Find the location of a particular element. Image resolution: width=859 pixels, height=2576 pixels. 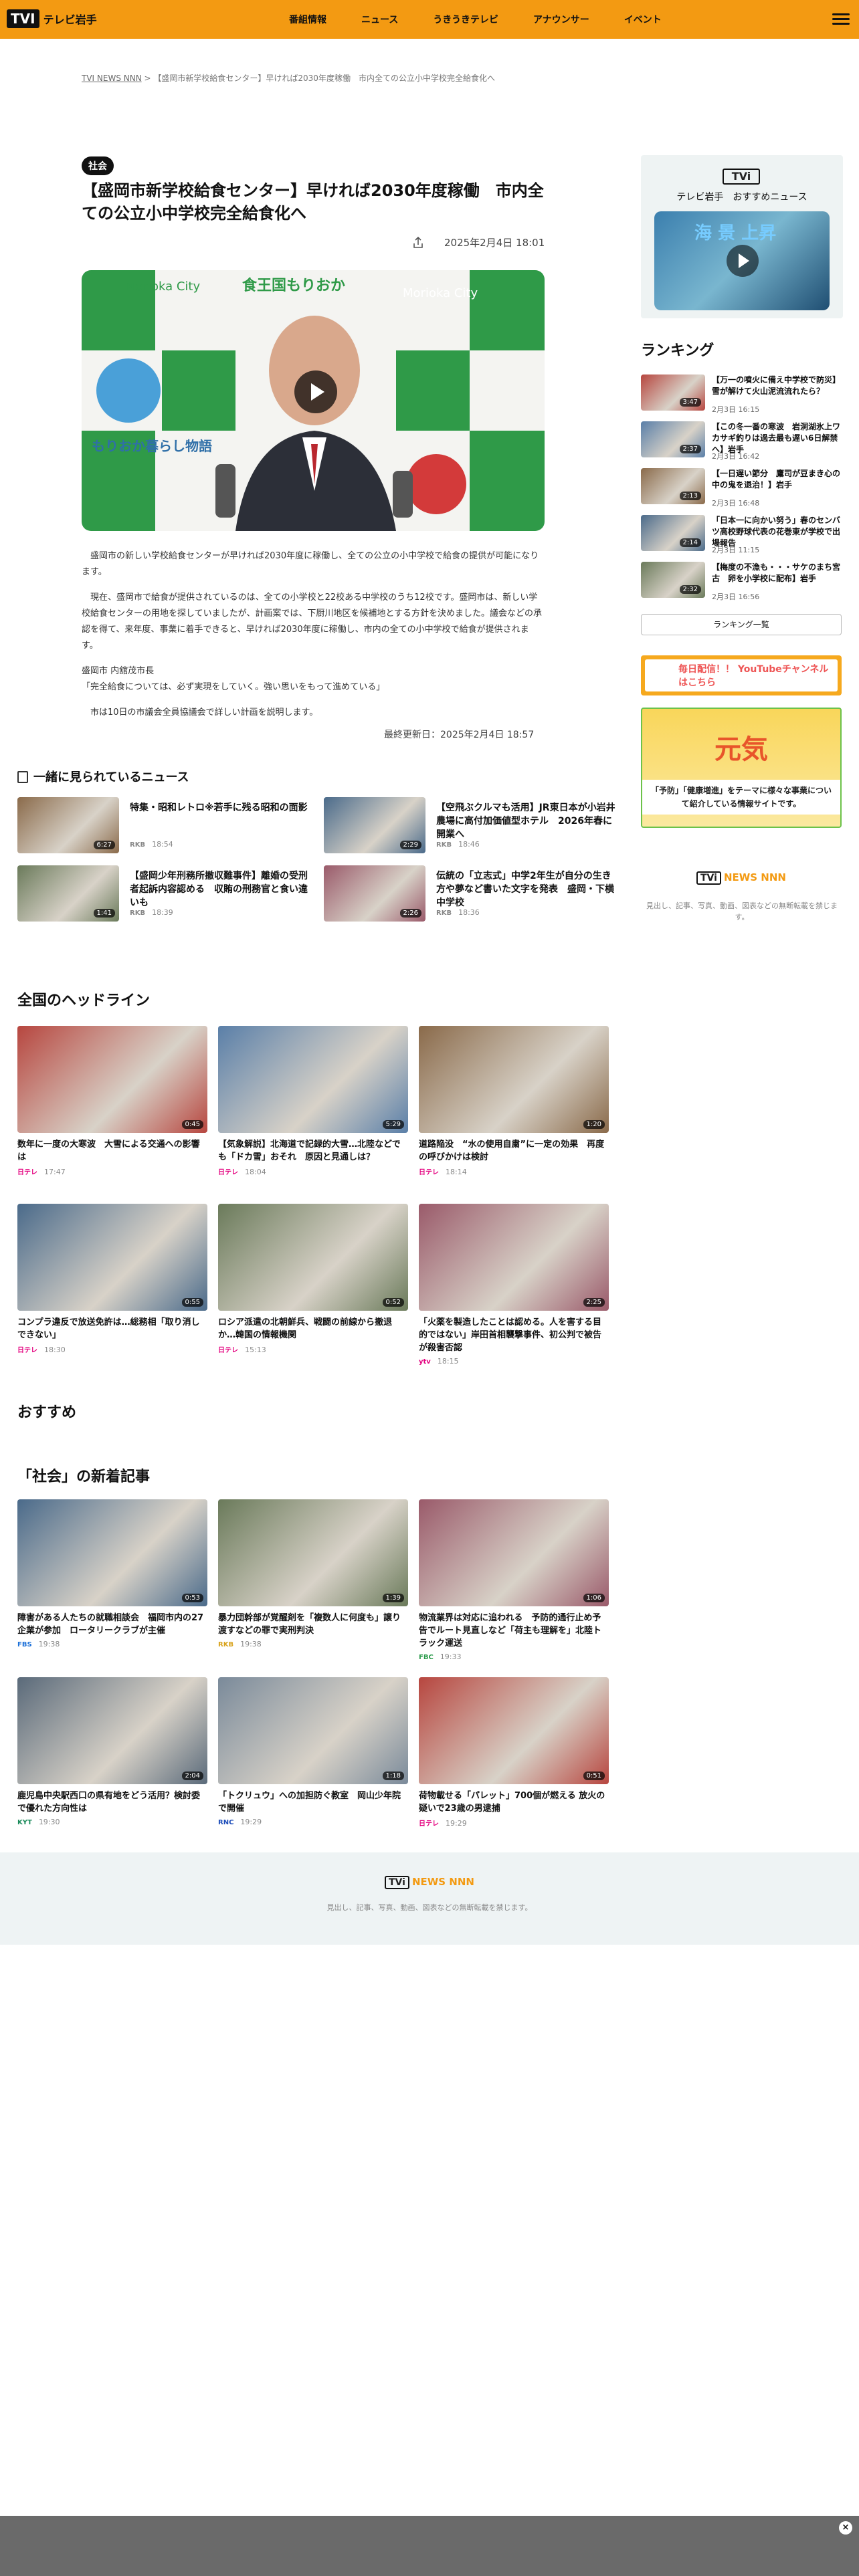

national-time: 18:14 is located at coordinates (456, 1172).